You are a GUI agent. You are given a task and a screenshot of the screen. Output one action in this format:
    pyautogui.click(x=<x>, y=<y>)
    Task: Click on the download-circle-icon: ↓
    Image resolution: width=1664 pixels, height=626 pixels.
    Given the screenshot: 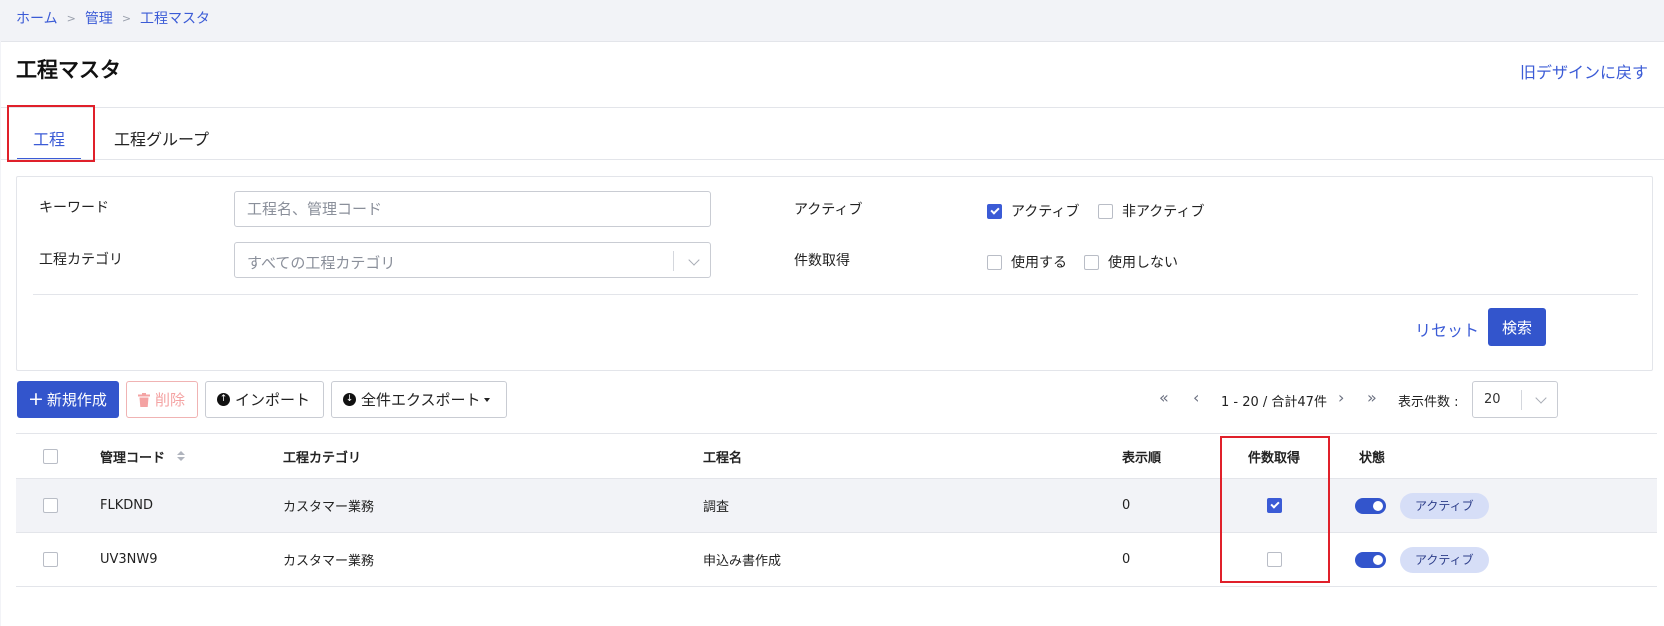 What is the action you would take?
    pyautogui.click(x=349, y=399)
    